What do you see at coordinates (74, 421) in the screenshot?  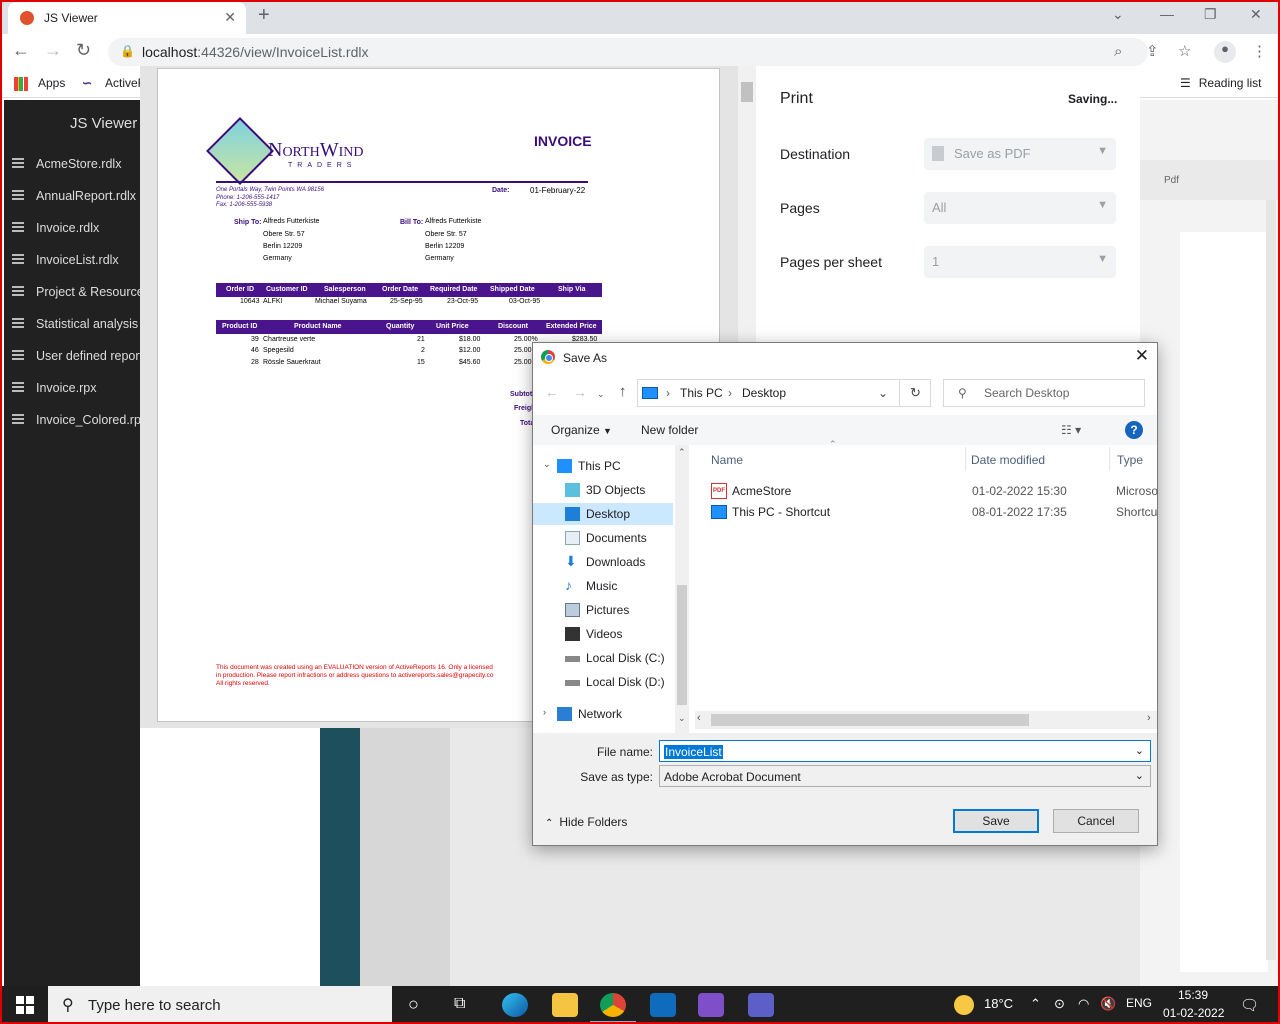 I see `sidebar-item-invoice-colored: Invoice_Colored.rpx` at bounding box center [74, 421].